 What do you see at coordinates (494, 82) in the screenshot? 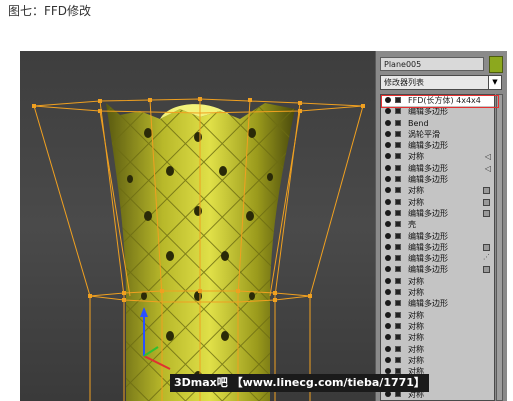
I see `chevron-down-icon: ▼` at bounding box center [494, 82].